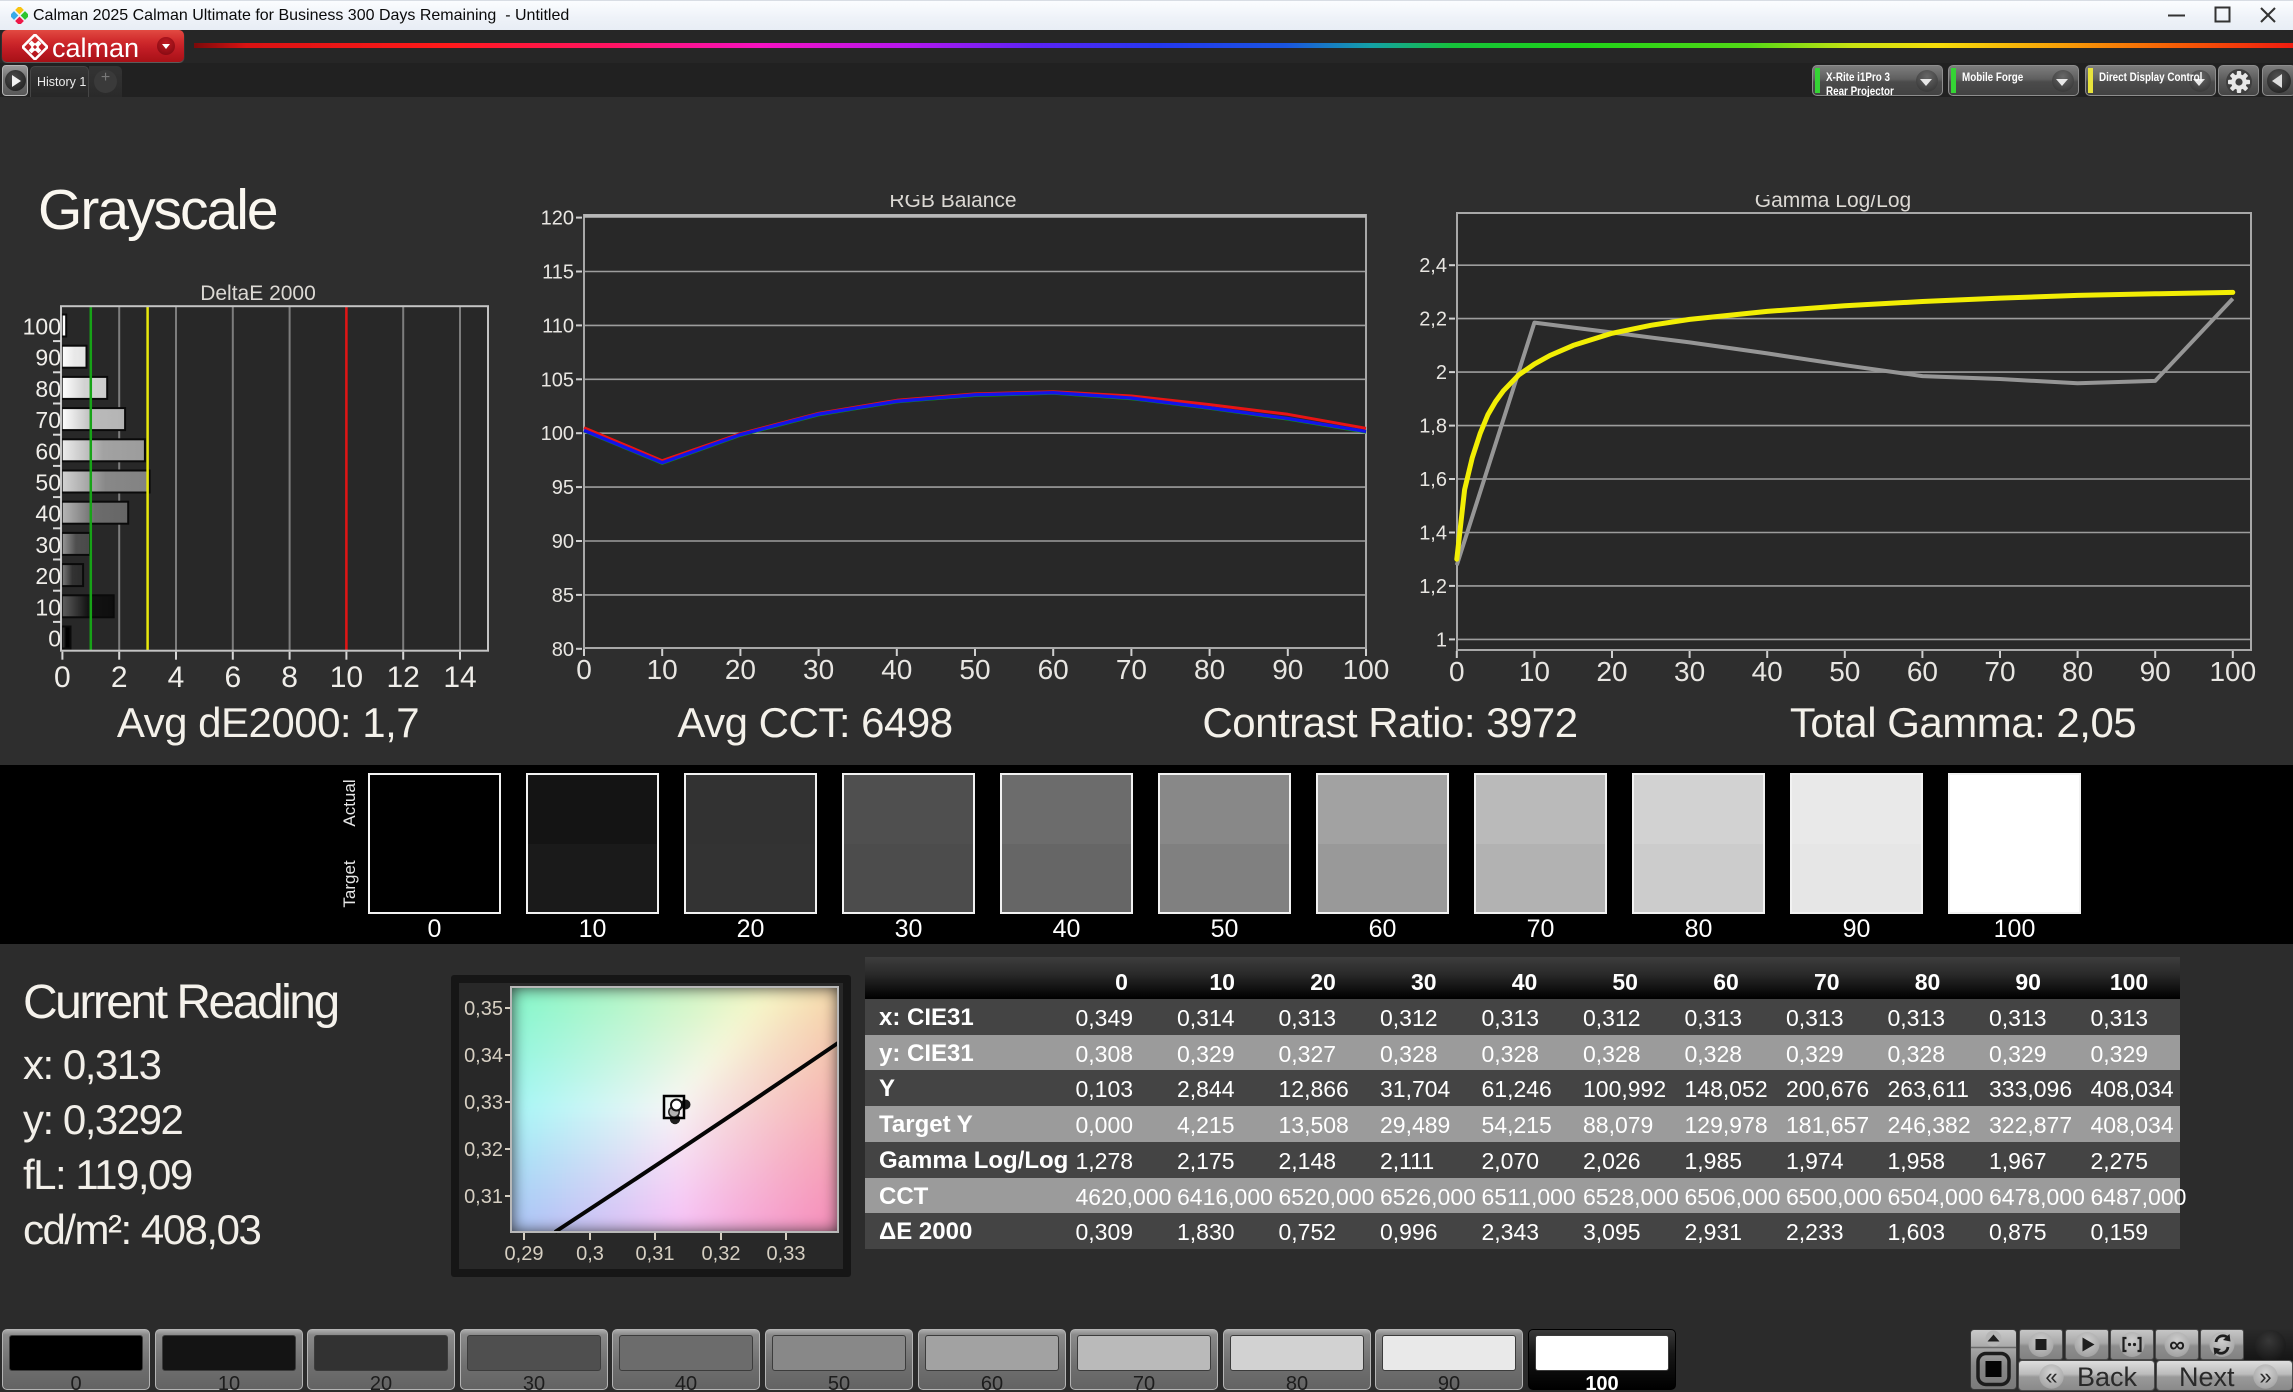 The height and width of the screenshot is (1392, 2293). I want to click on svg-text: 8, so click(289, 677).